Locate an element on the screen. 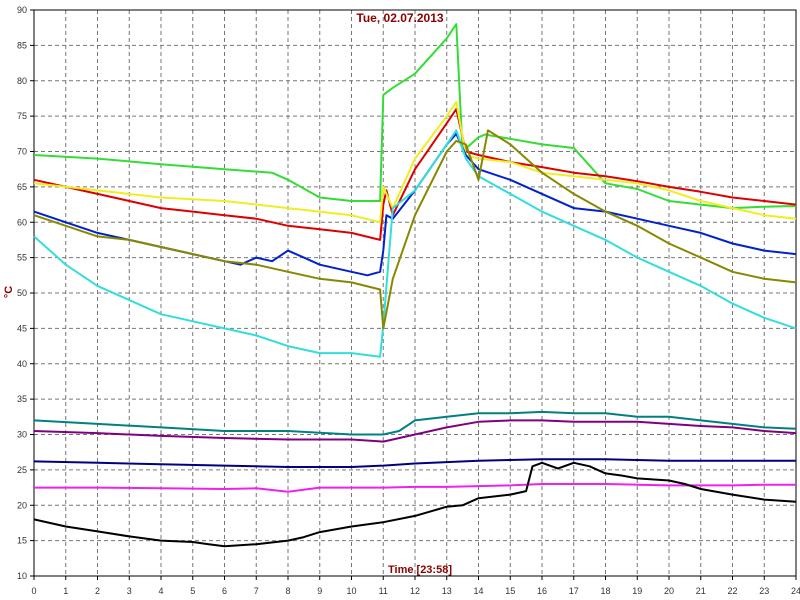 Image resolution: width=800 pixels, height=600 pixels. x-tick-label: 16 is located at coordinates (542, 591).